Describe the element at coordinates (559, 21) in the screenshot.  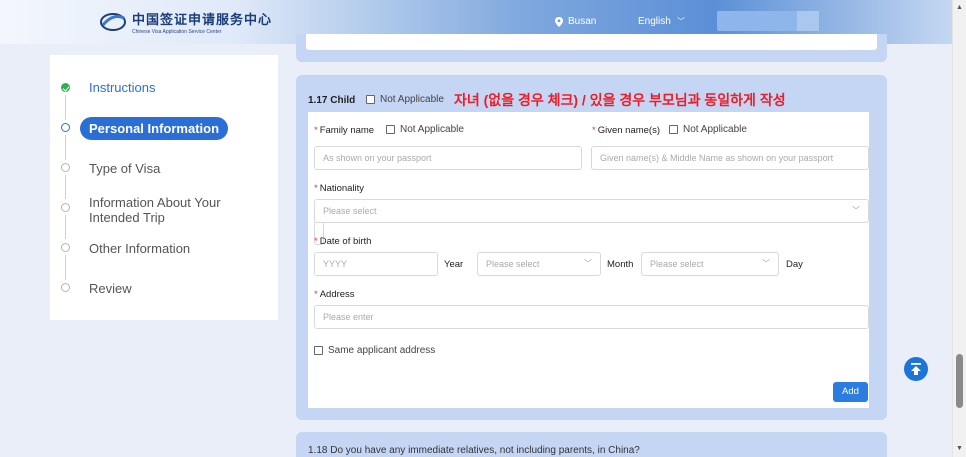
I see `location-pin-icon` at that location.